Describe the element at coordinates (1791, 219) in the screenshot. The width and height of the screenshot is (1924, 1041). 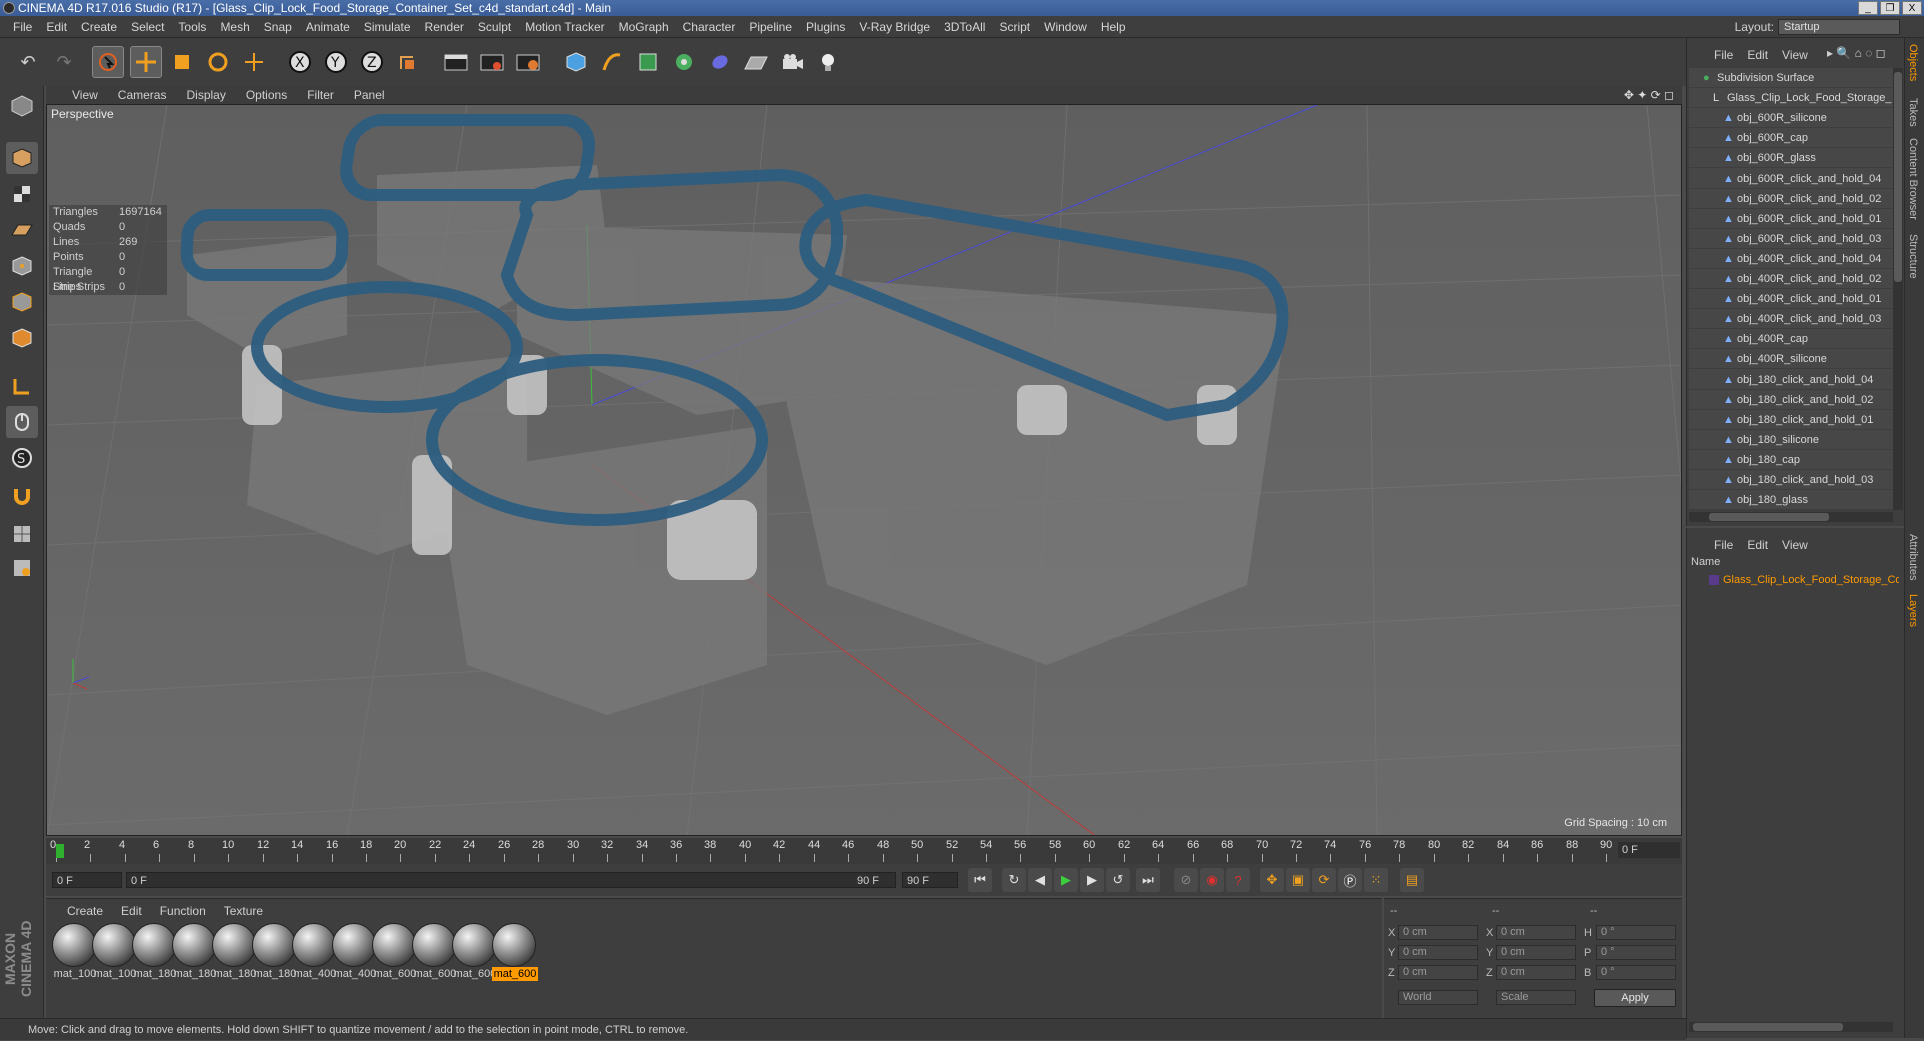
I see `object-row: ▲ obj_600R_click_and_hold_01` at that location.